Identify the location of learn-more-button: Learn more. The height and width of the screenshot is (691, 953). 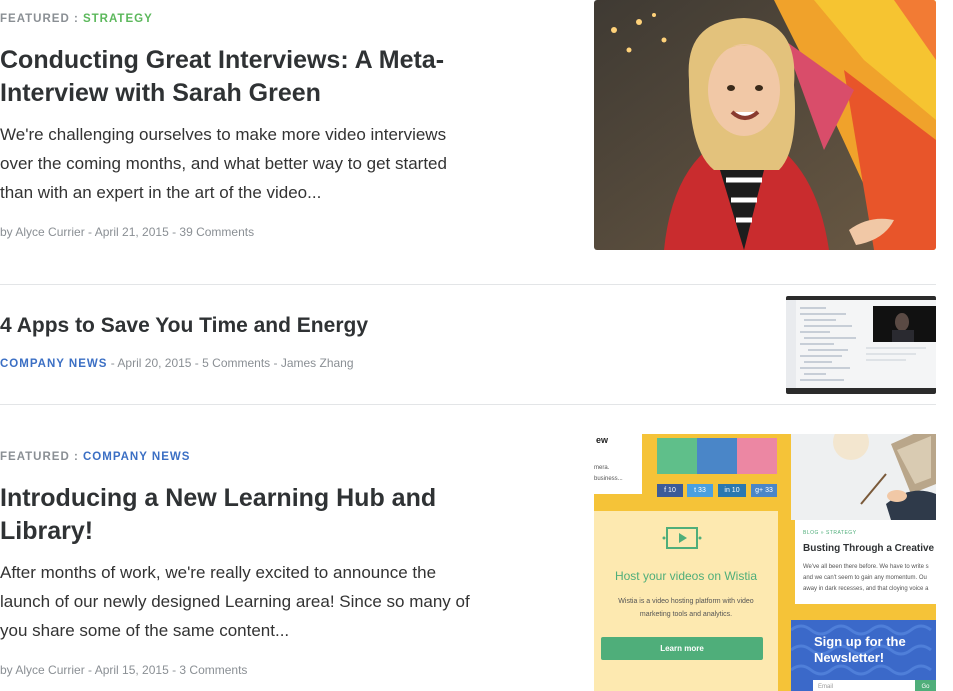
(682, 648).